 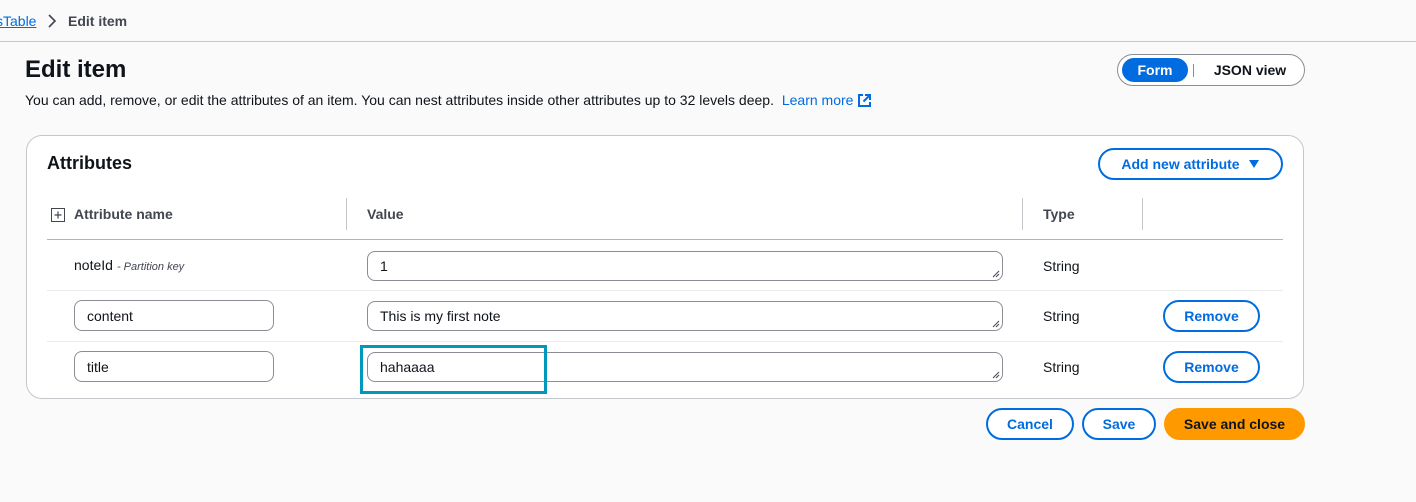 I want to click on value-text: This is my first note, so click(x=440, y=316).